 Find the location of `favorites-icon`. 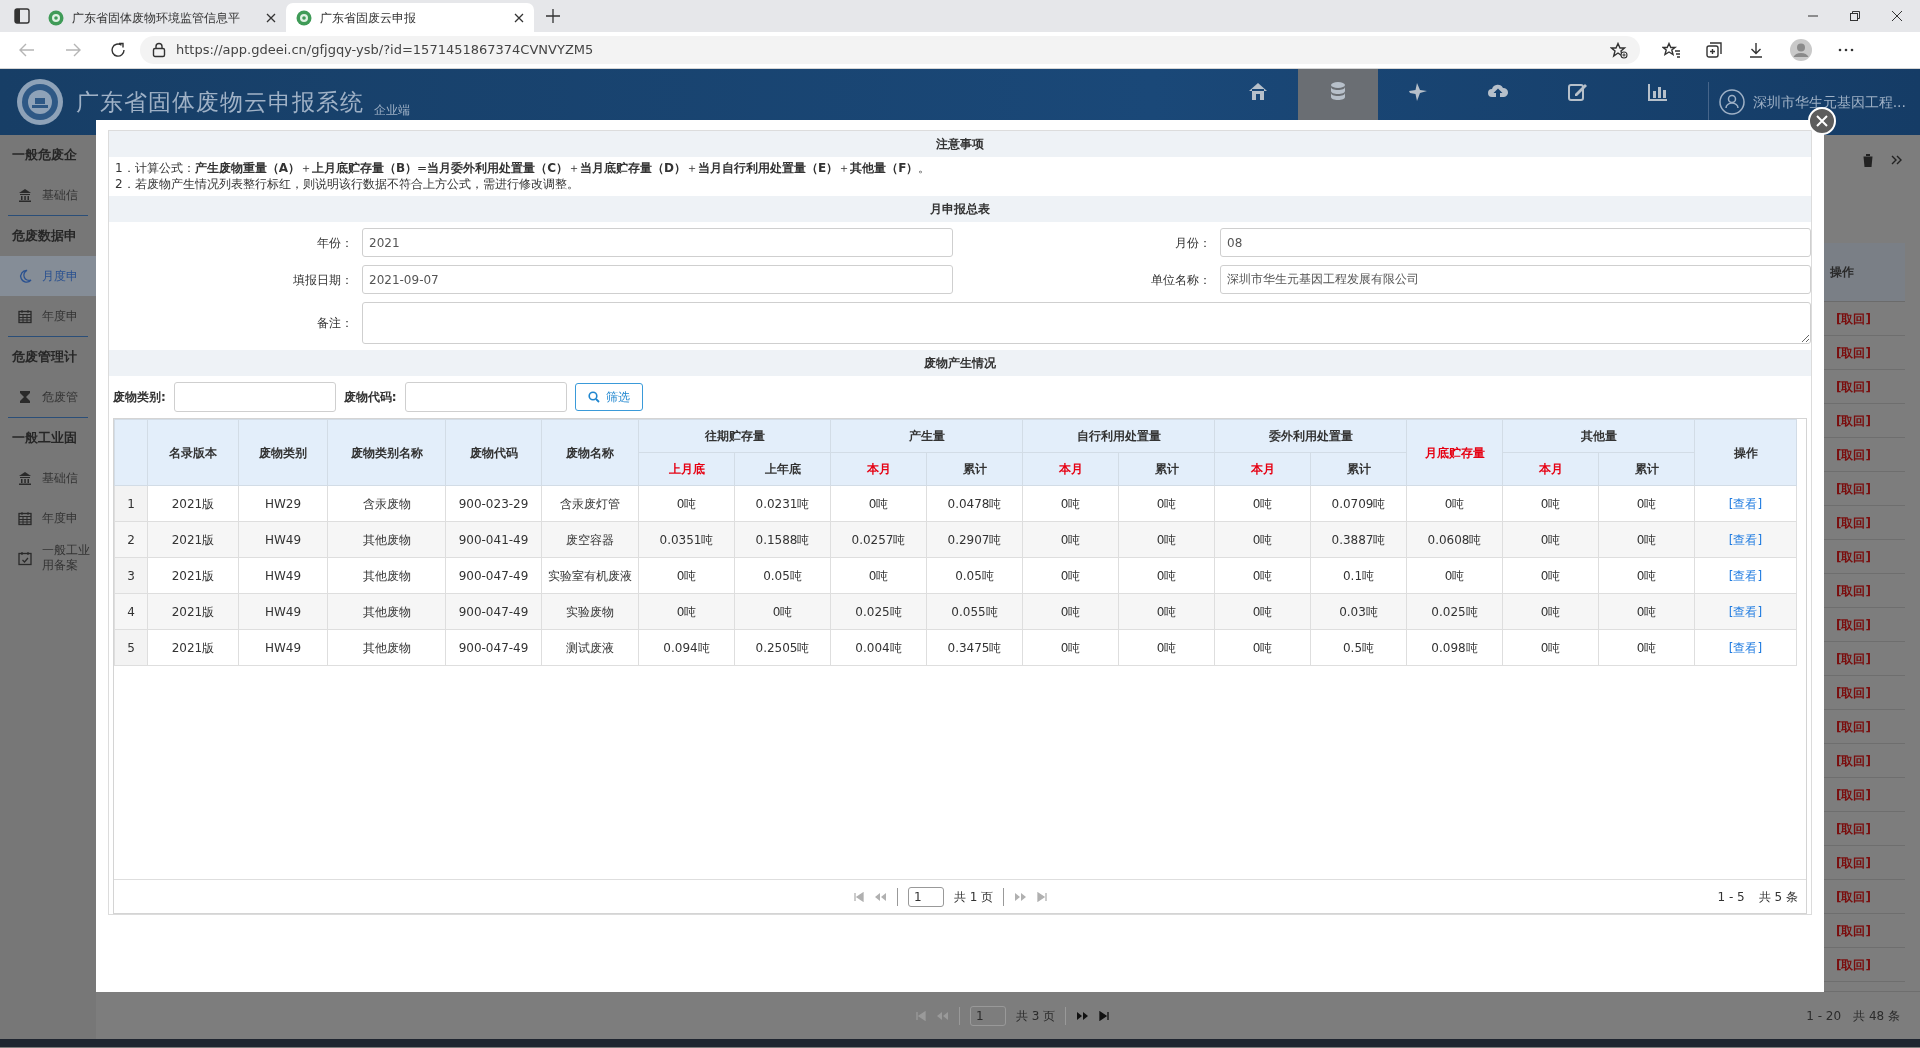

favorites-icon is located at coordinates (1671, 50).